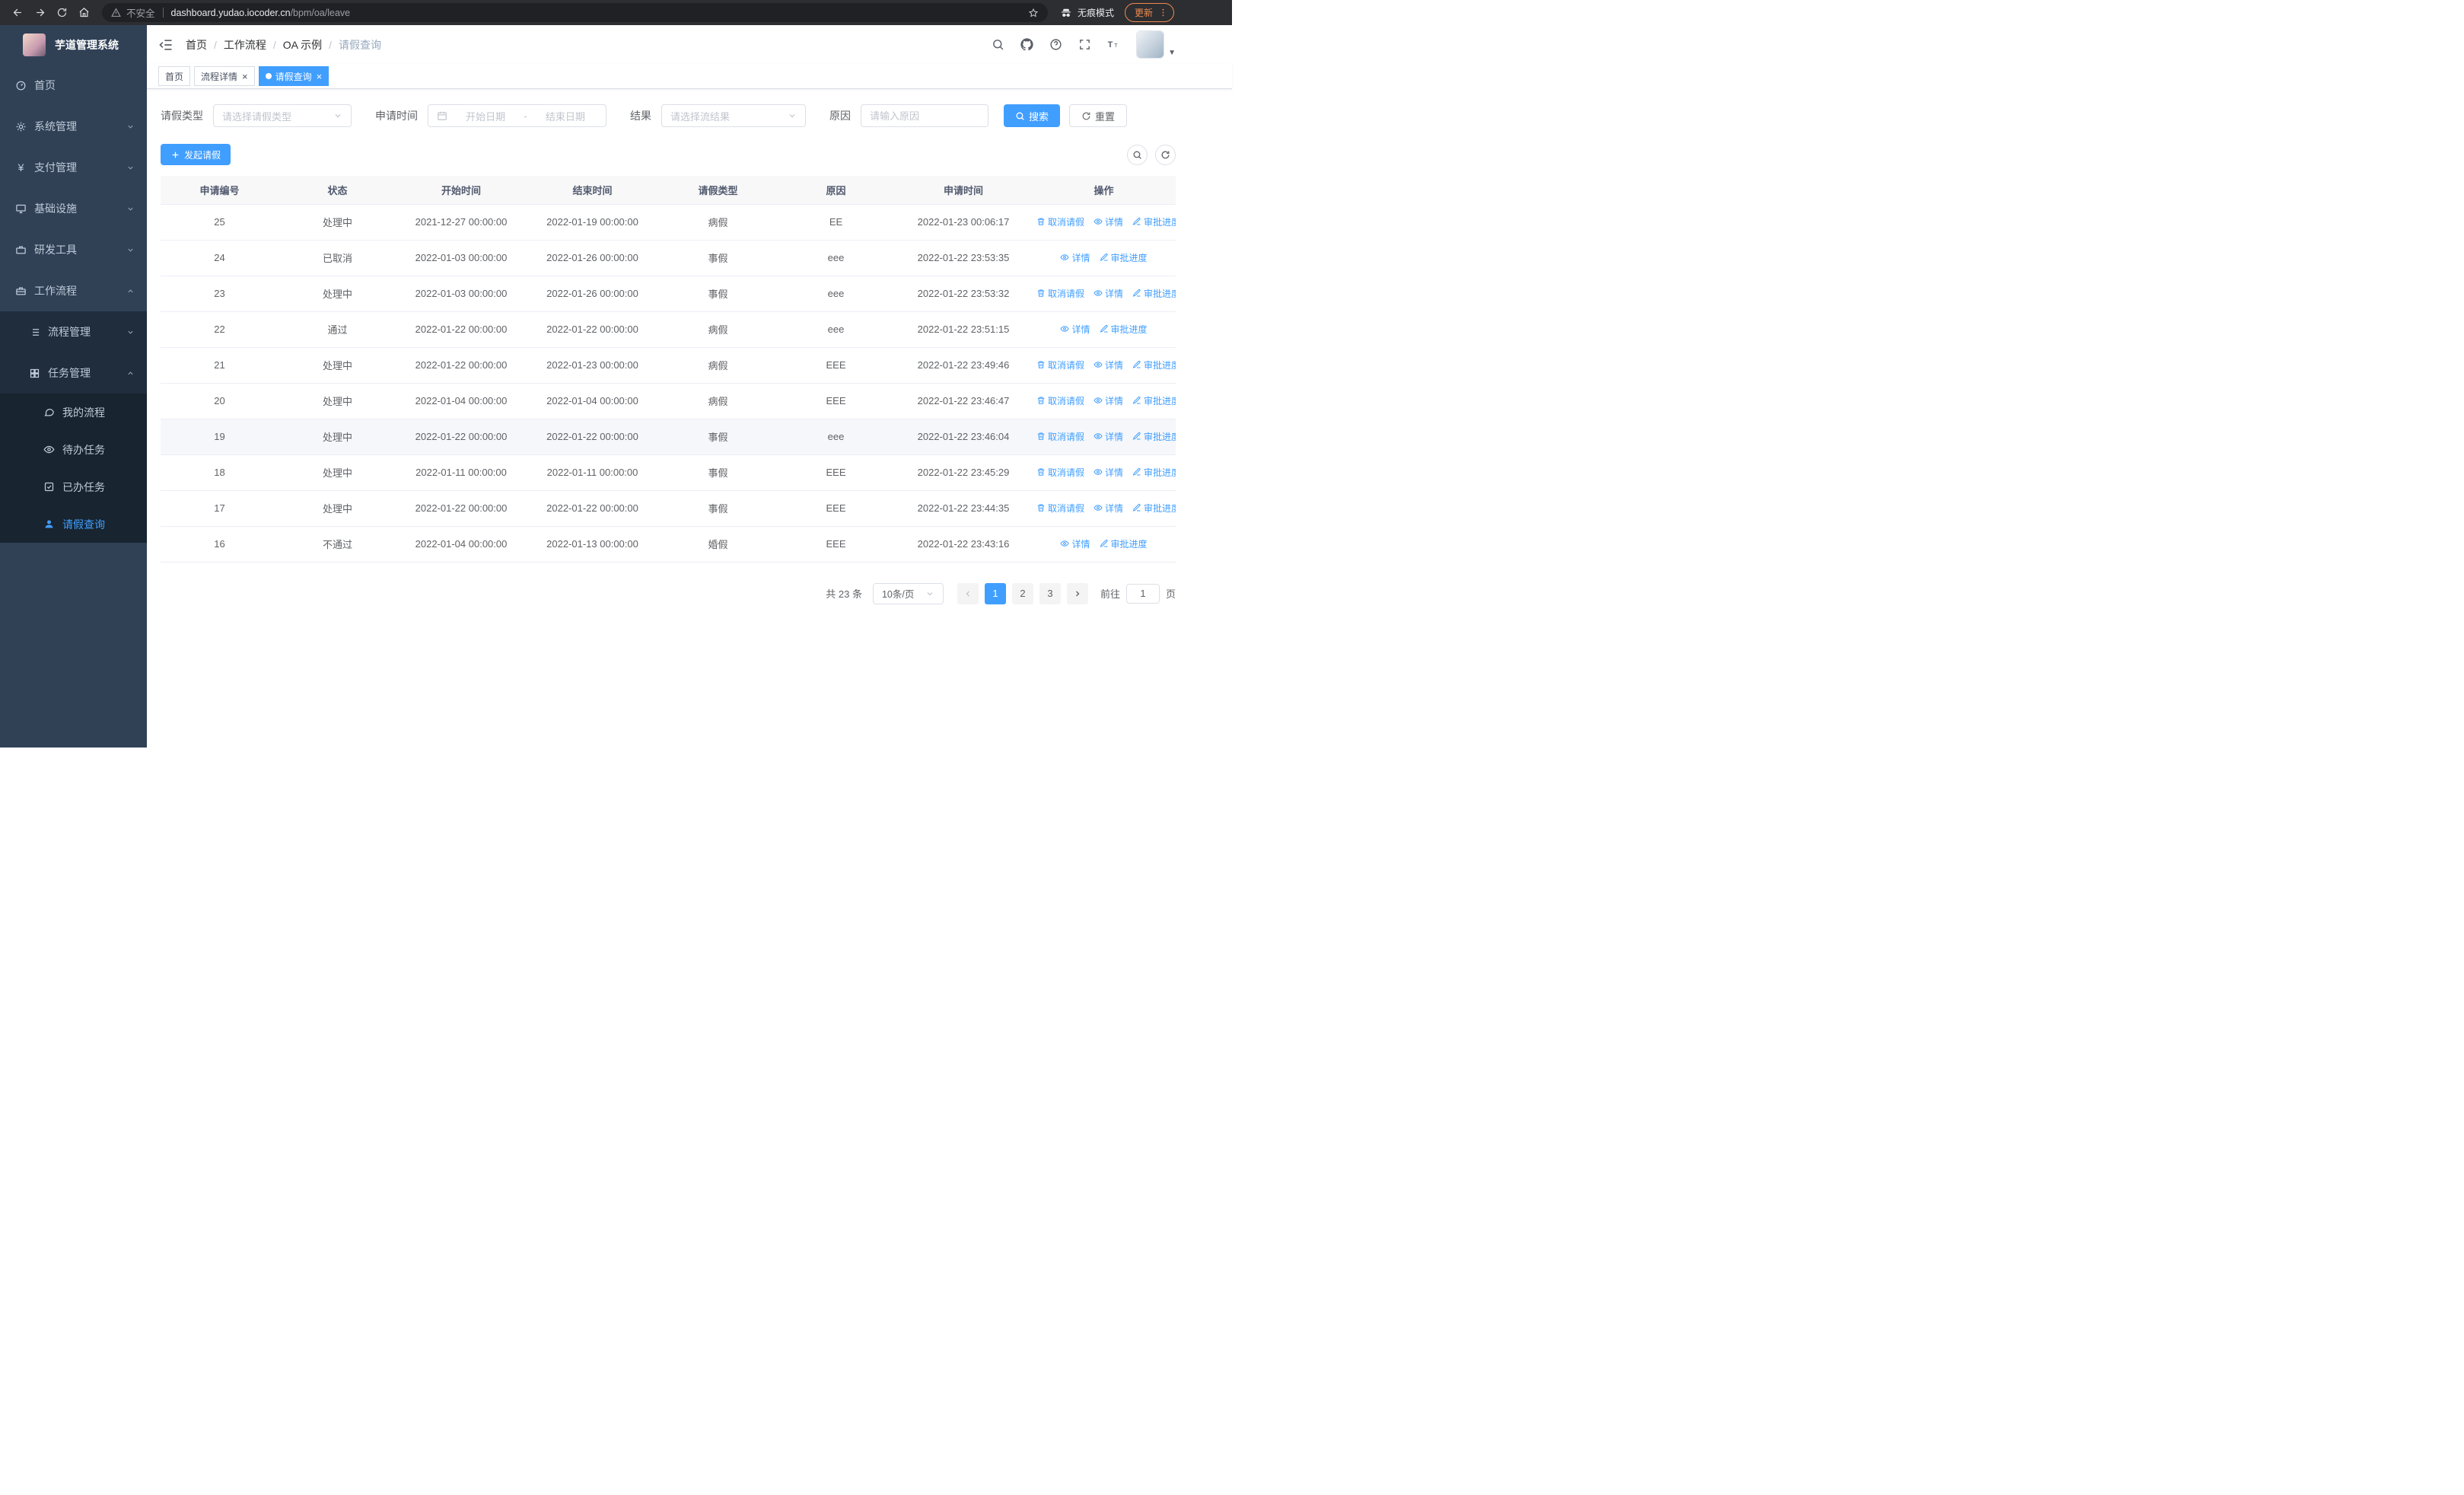 Image resolution: width=2464 pixels, height=1495 pixels. What do you see at coordinates (963, 191) in the screenshot?
I see `col-apply-time: 申请时间` at bounding box center [963, 191].